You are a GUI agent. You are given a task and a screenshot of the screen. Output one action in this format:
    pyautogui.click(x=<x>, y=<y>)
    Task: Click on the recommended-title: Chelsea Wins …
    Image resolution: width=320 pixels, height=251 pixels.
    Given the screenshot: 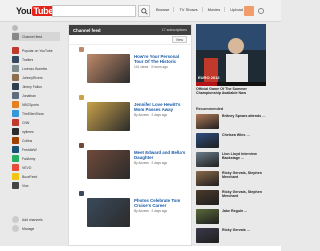 What is the action you would take?
    pyautogui.click(x=245, y=135)
    